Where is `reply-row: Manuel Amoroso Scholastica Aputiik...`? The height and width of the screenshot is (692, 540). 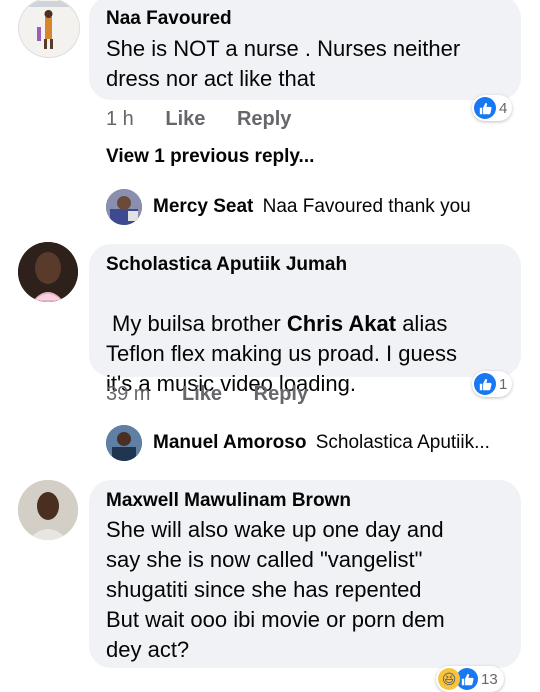
reply-row: Manuel Amoroso Scholastica Aputiik... is located at coordinates (321, 443).